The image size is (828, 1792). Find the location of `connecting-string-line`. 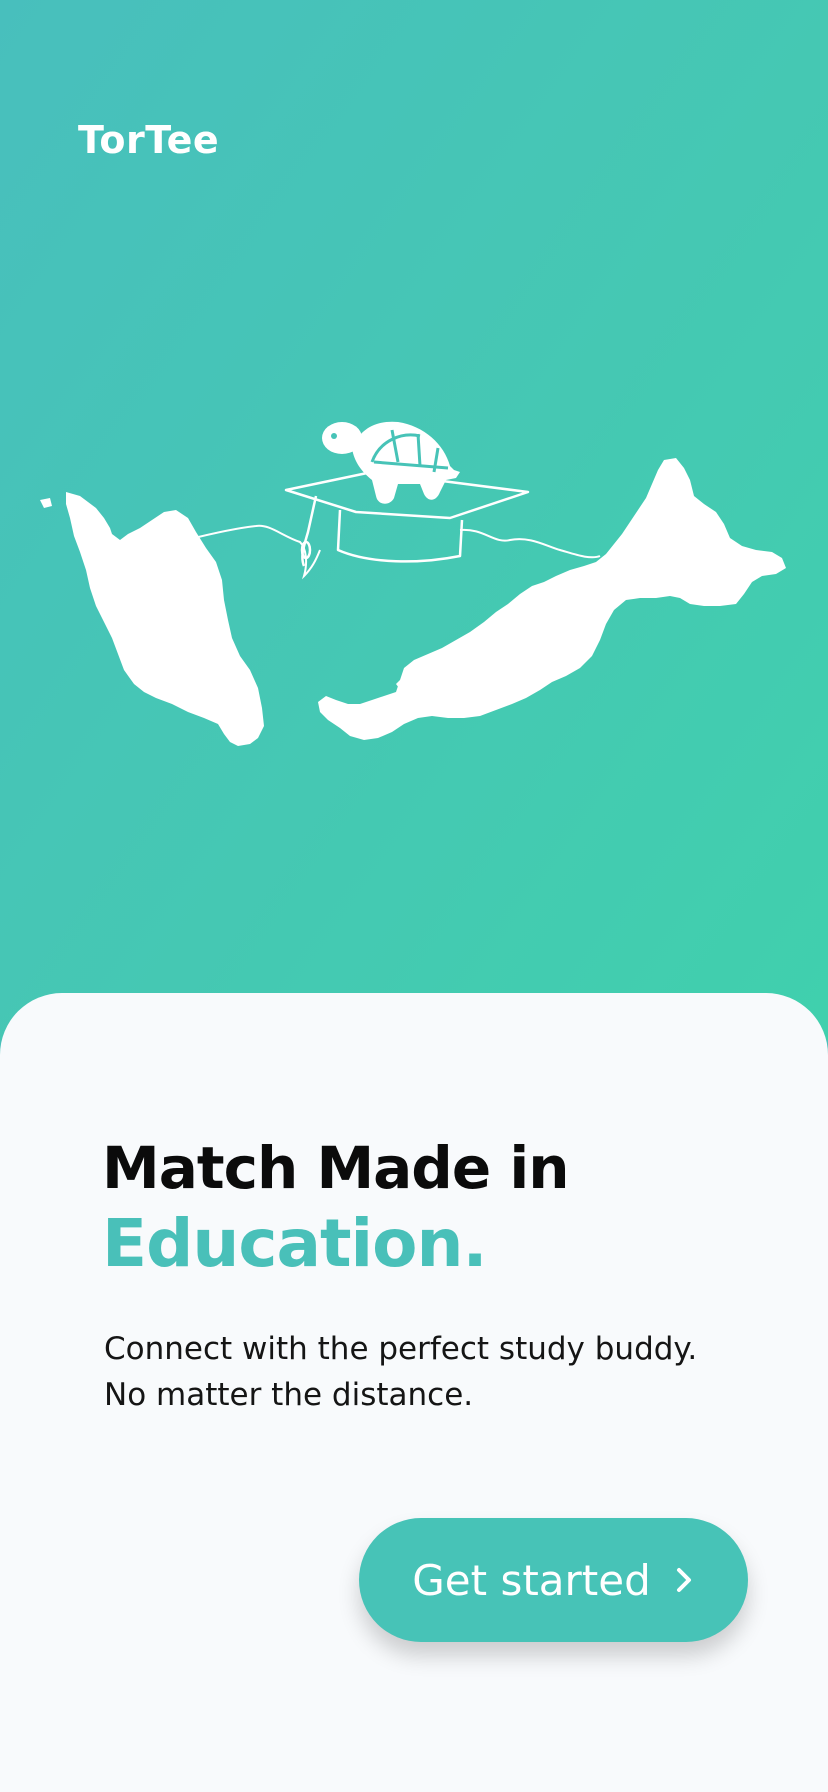

connecting-string-line is located at coordinates (393, 552).